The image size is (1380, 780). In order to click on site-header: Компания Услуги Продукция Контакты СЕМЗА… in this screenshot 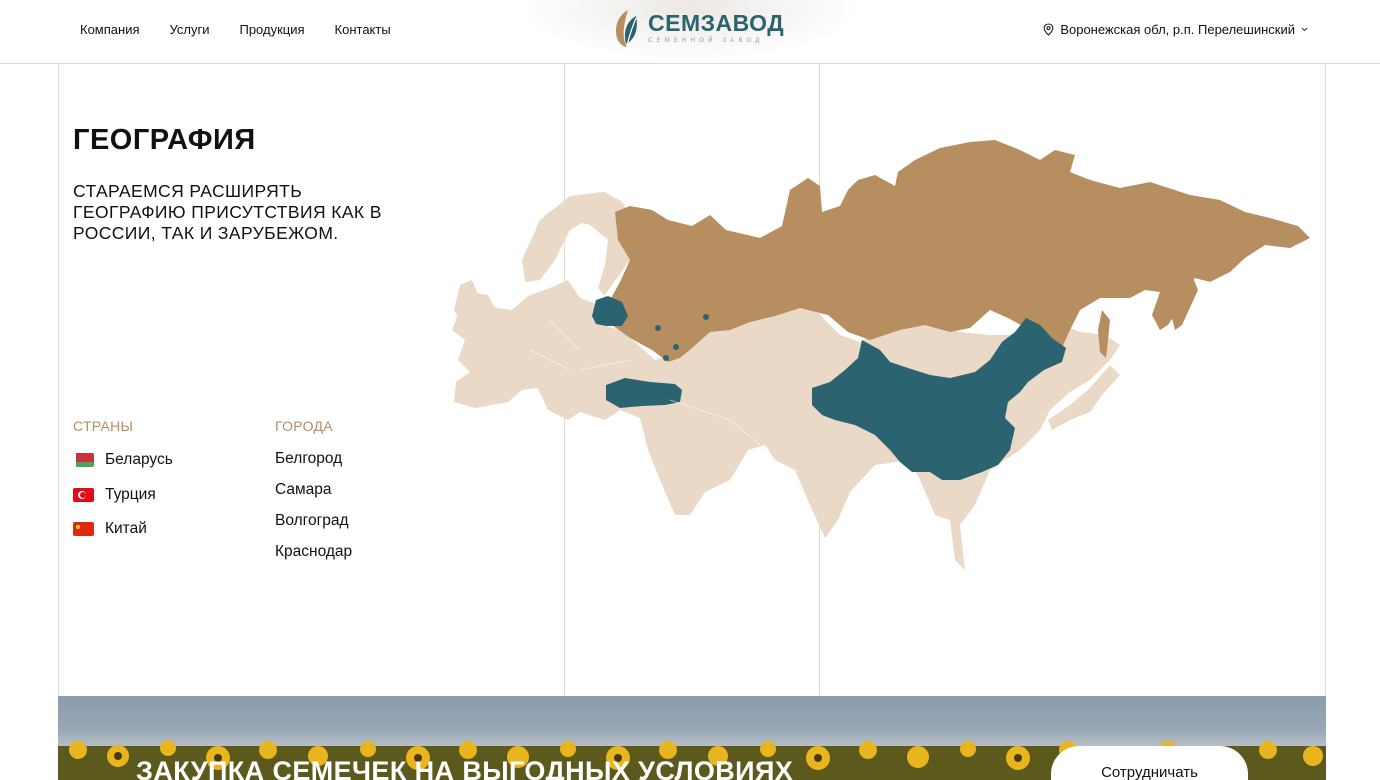, I will do `click(690, 32)`.